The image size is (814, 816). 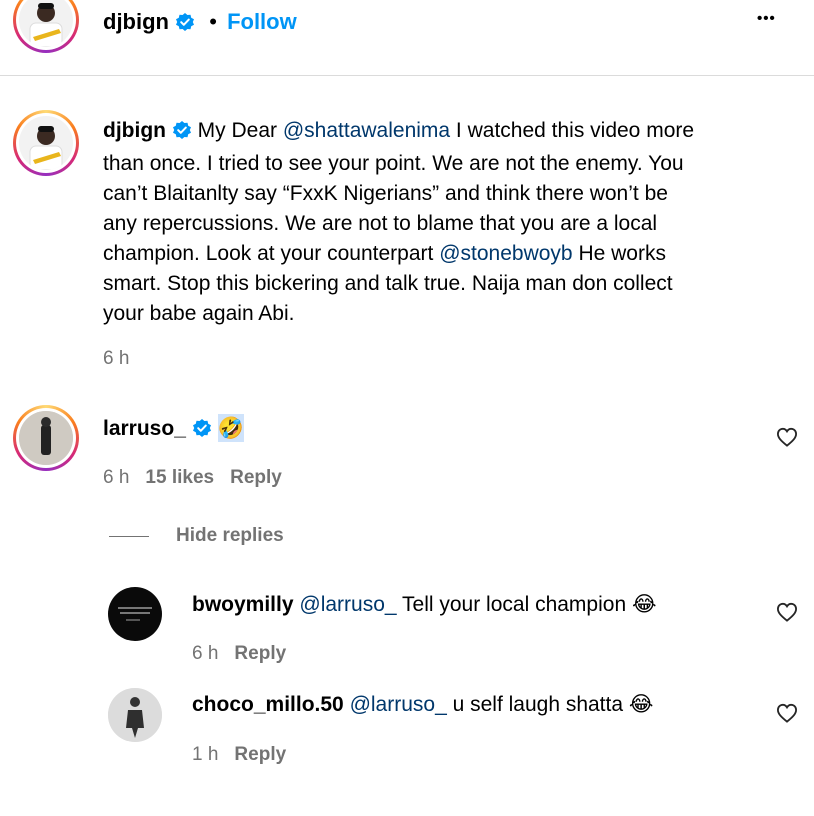 I want to click on reply-meta: 6 h Reply, so click(x=239, y=654).